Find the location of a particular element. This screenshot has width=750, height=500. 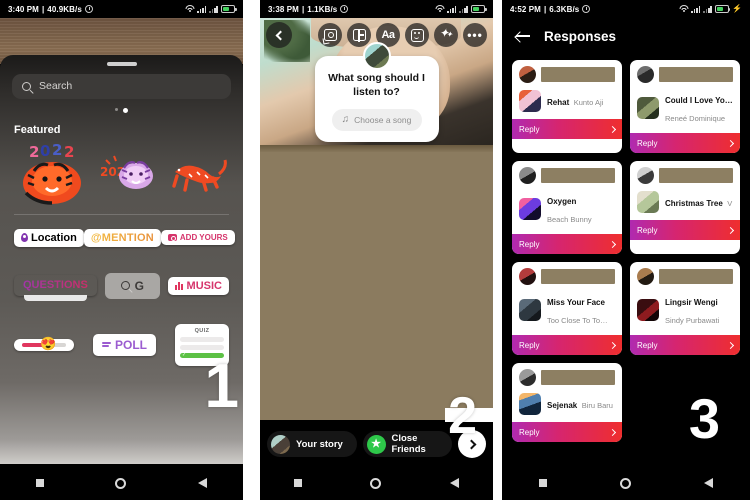

sticker-emoji-slider: 😍 is located at coordinates (44, 344).